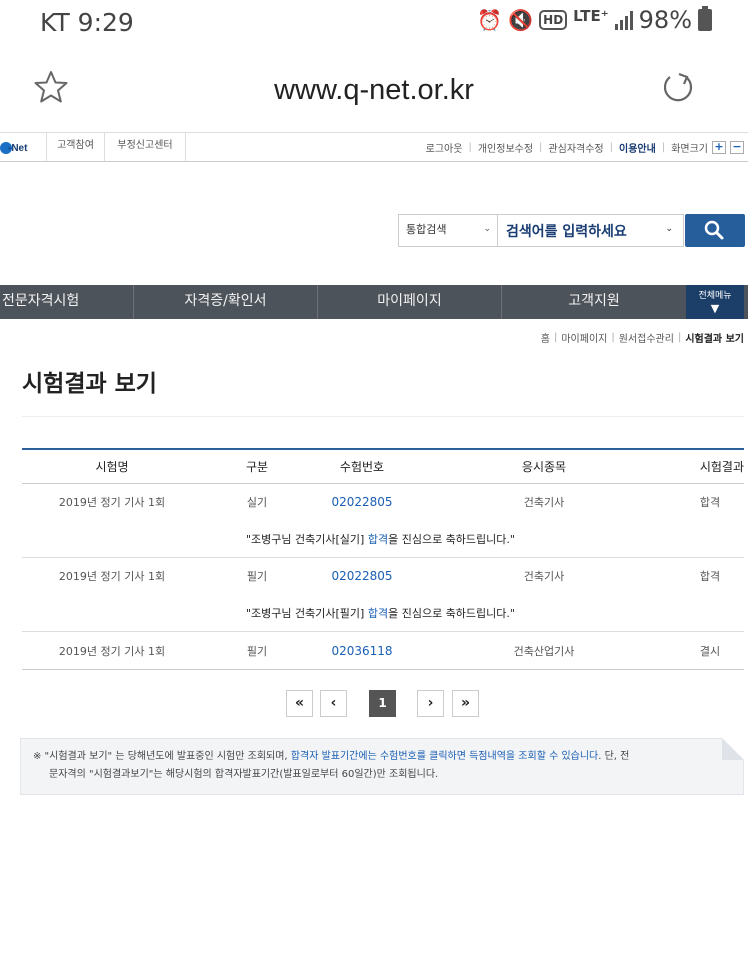 The width and height of the screenshot is (748, 960). I want to click on notice-part-1: ※ "시험결과 보기" 는 당해년도에 발표중인 시험만 조회되며,, so click(162, 756).